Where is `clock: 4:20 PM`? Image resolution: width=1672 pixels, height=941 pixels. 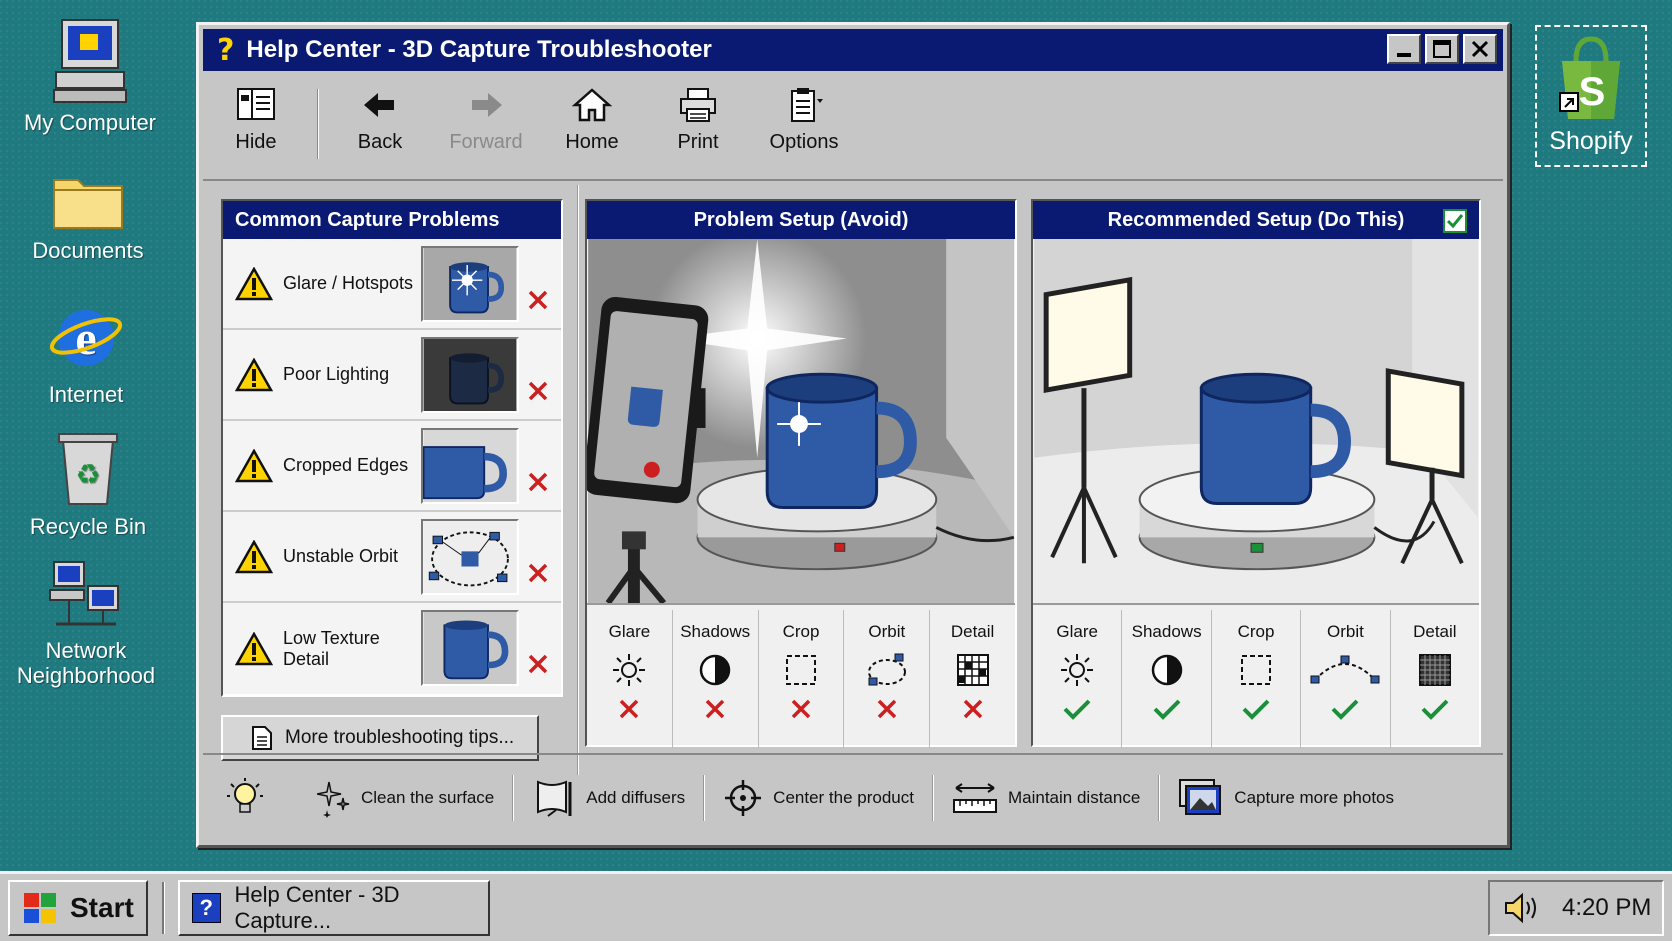 clock: 4:20 PM is located at coordinates (1607, 907).